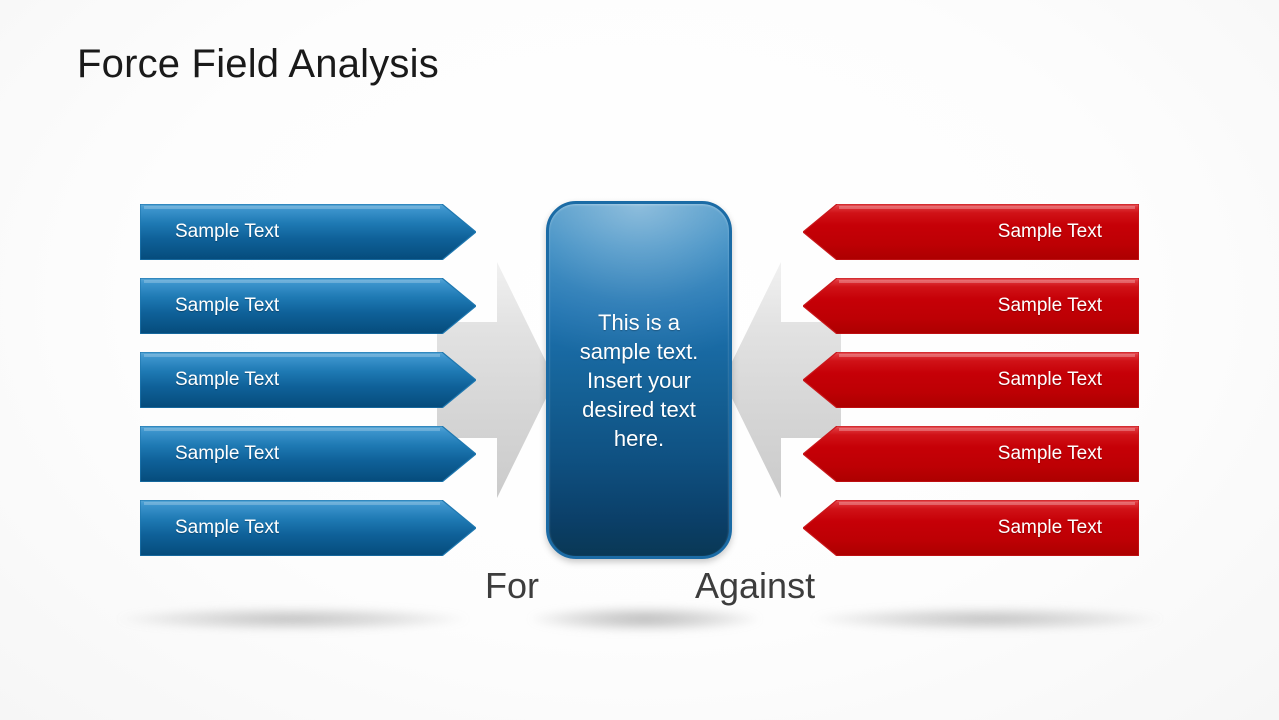 This screenshot has width=1279, height=720. I want to click on left-group-shadow, so click(293, 619).